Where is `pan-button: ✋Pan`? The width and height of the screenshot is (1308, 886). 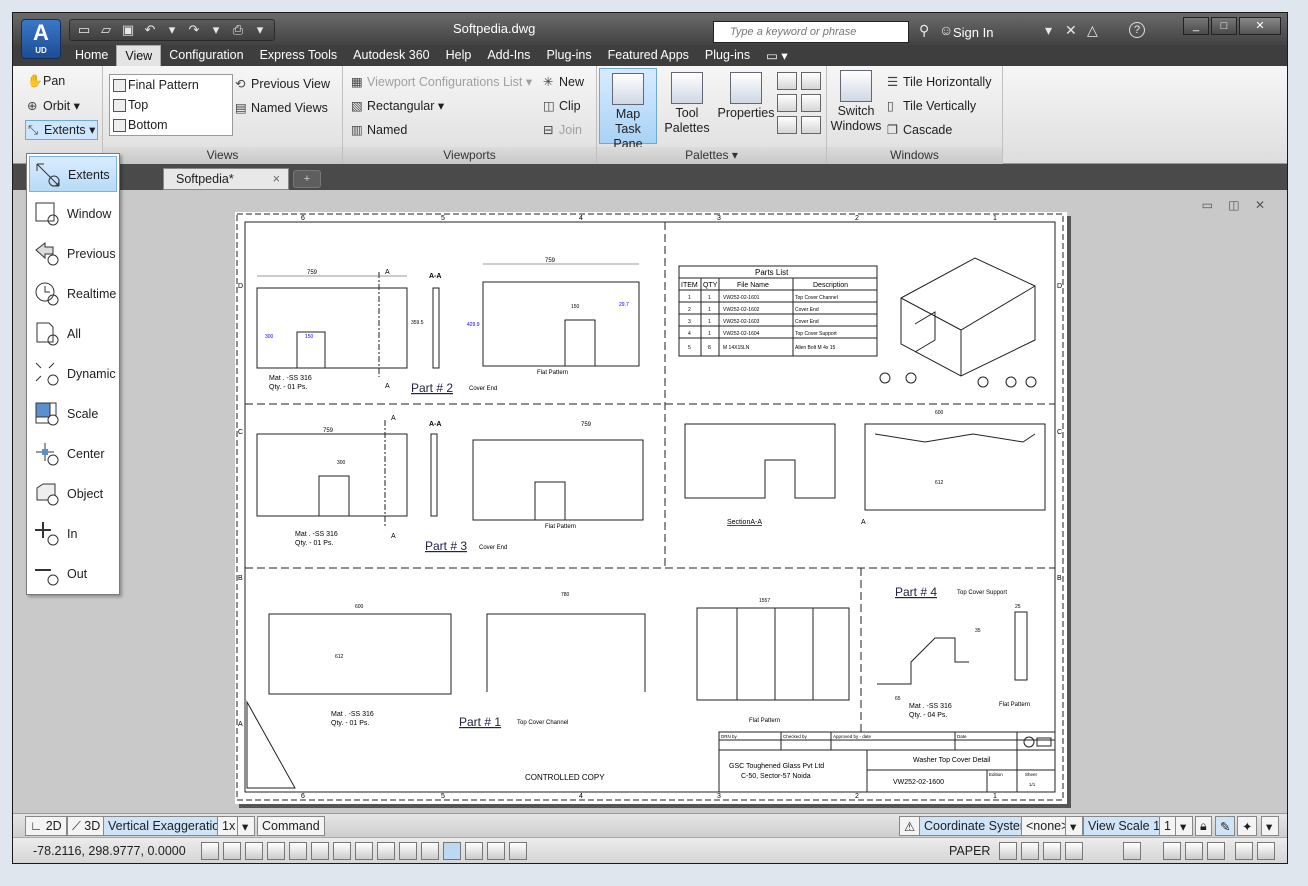 pan-button: ✋Pan is located at coordinates (46, 81).